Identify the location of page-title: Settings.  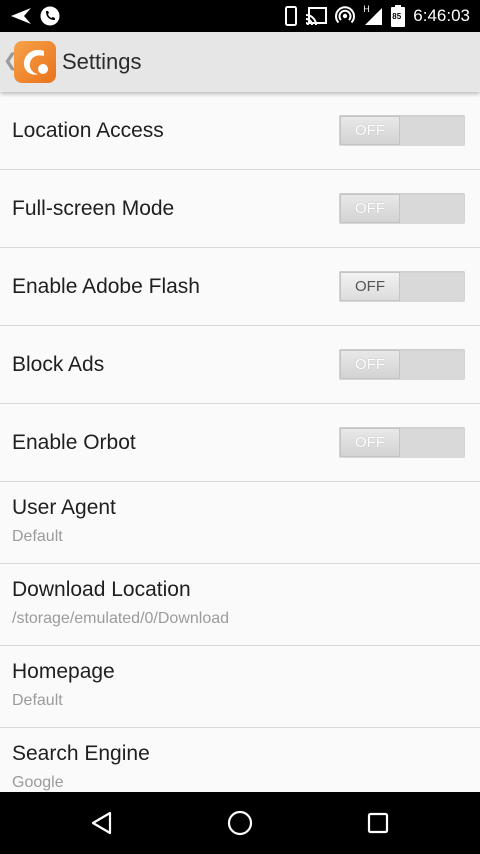
(102, 61).